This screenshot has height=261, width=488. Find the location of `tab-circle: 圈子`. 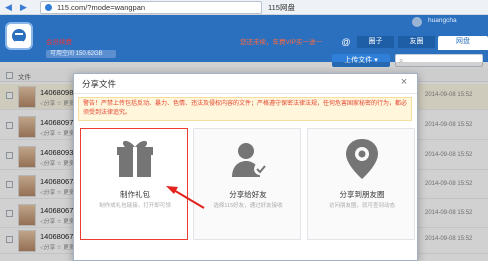

tab-circle: 圈子 is located at coordinates (375, 42).